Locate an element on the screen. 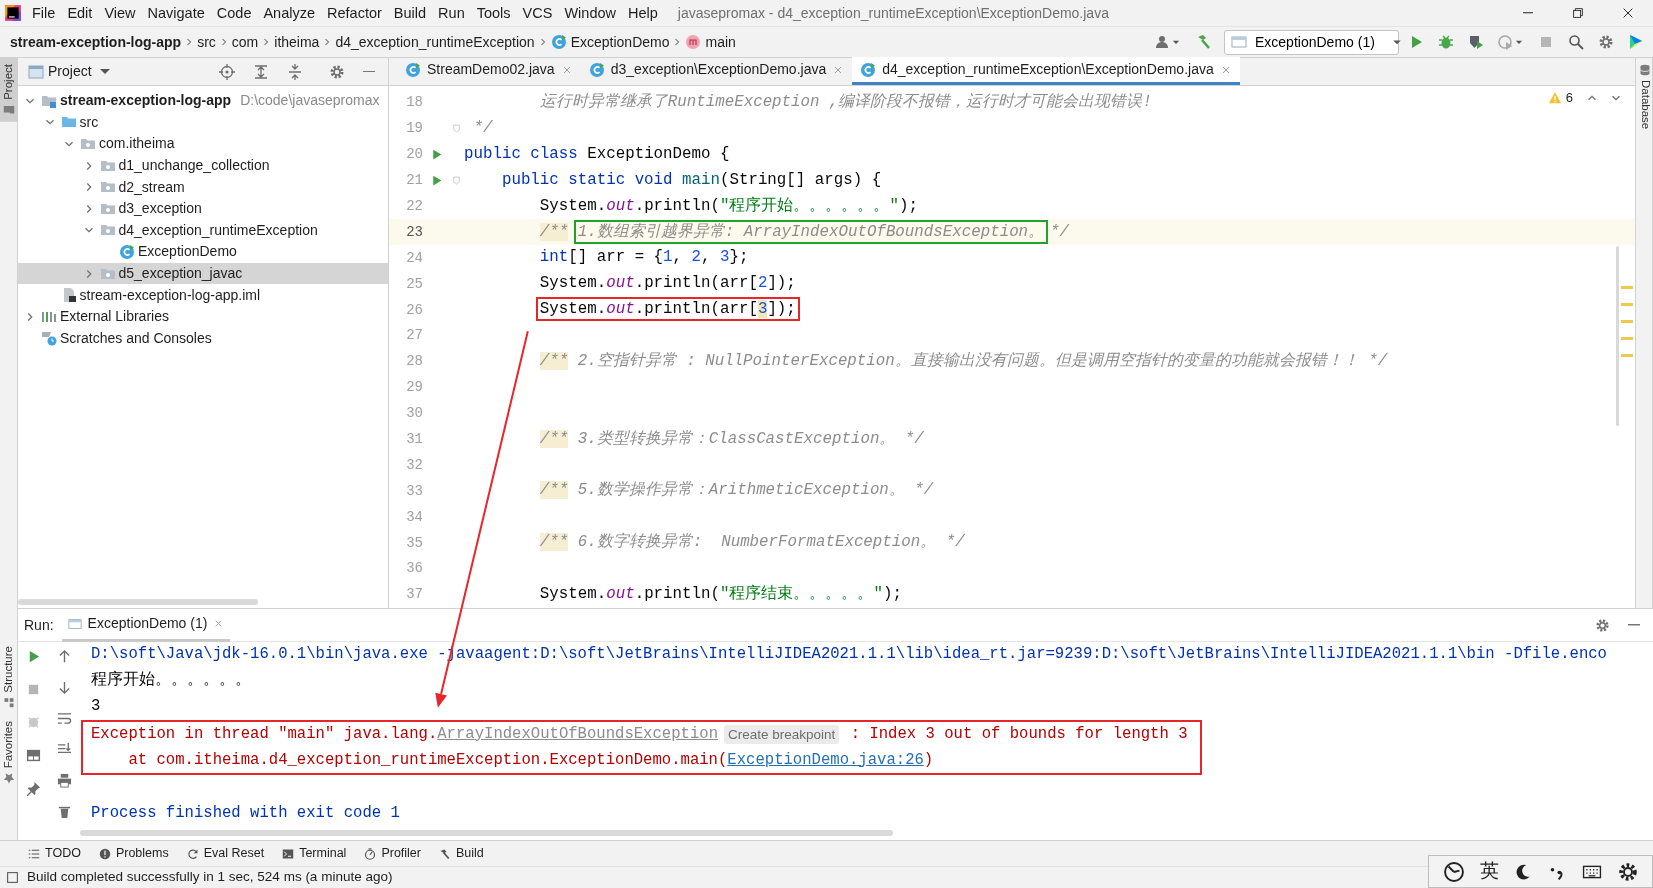 Image resolution: width=1653 pixels, height=888 pixels. tool-window-tab: Structure is located at coordinates (9, 677).